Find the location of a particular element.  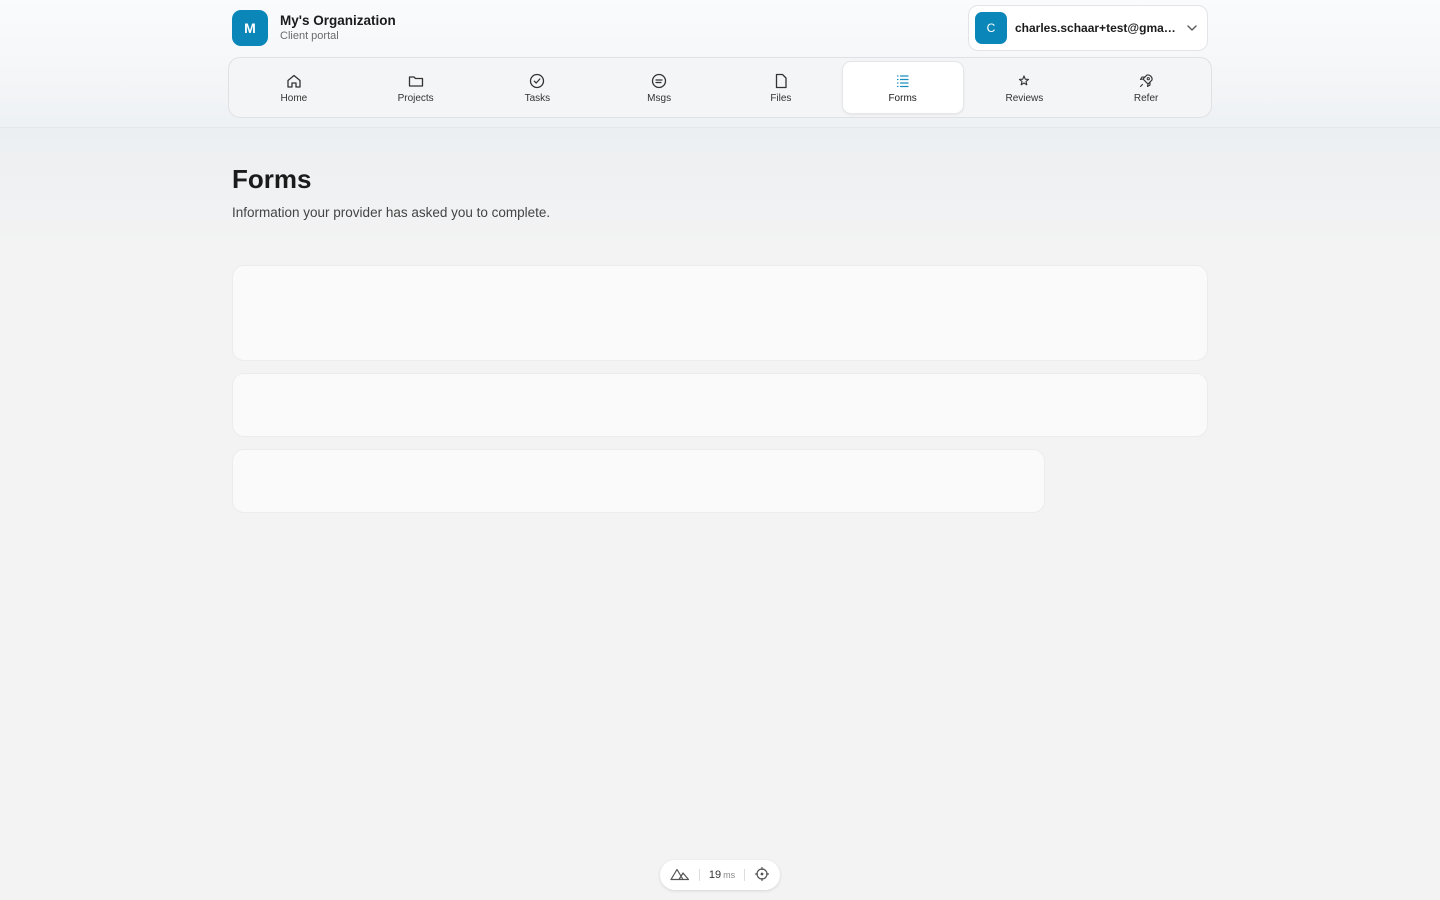

message-icon is located at coordinates (659, 81).